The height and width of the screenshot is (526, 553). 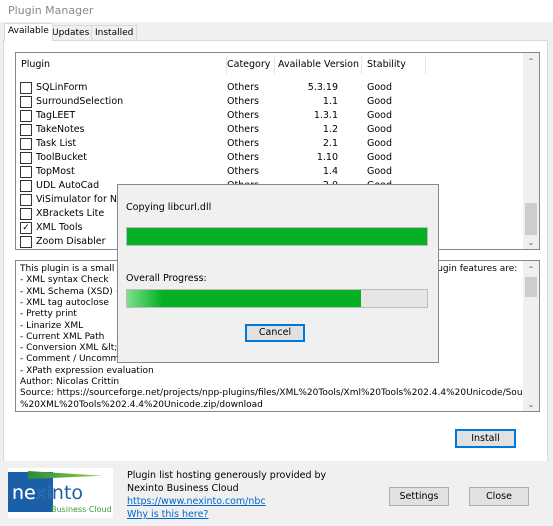 What do you see at coordinates (61, 157) in the screenshot?
I see `plugin-name: ToolBucket` at bounding box center [61, 157].